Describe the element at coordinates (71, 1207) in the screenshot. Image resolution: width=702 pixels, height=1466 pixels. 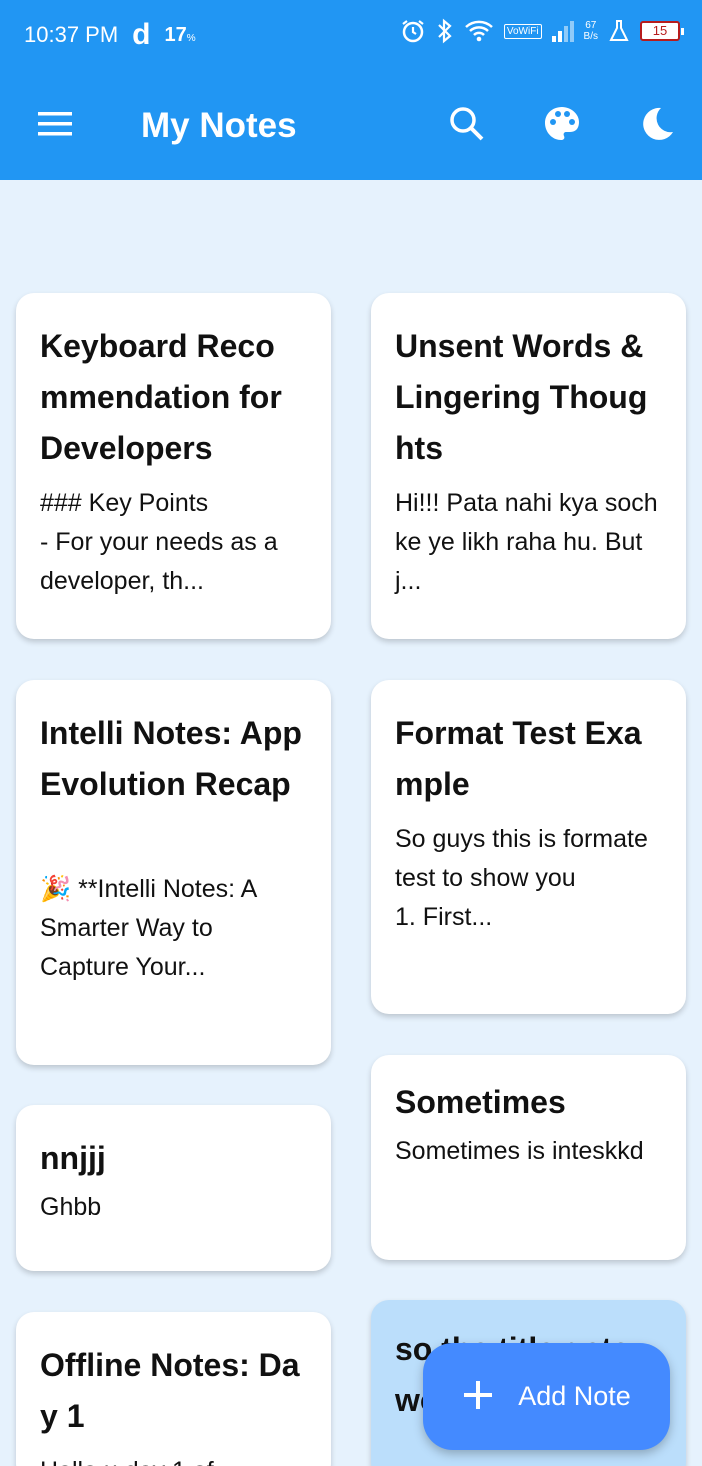
I see `note-preview: Ghbb` at that location.